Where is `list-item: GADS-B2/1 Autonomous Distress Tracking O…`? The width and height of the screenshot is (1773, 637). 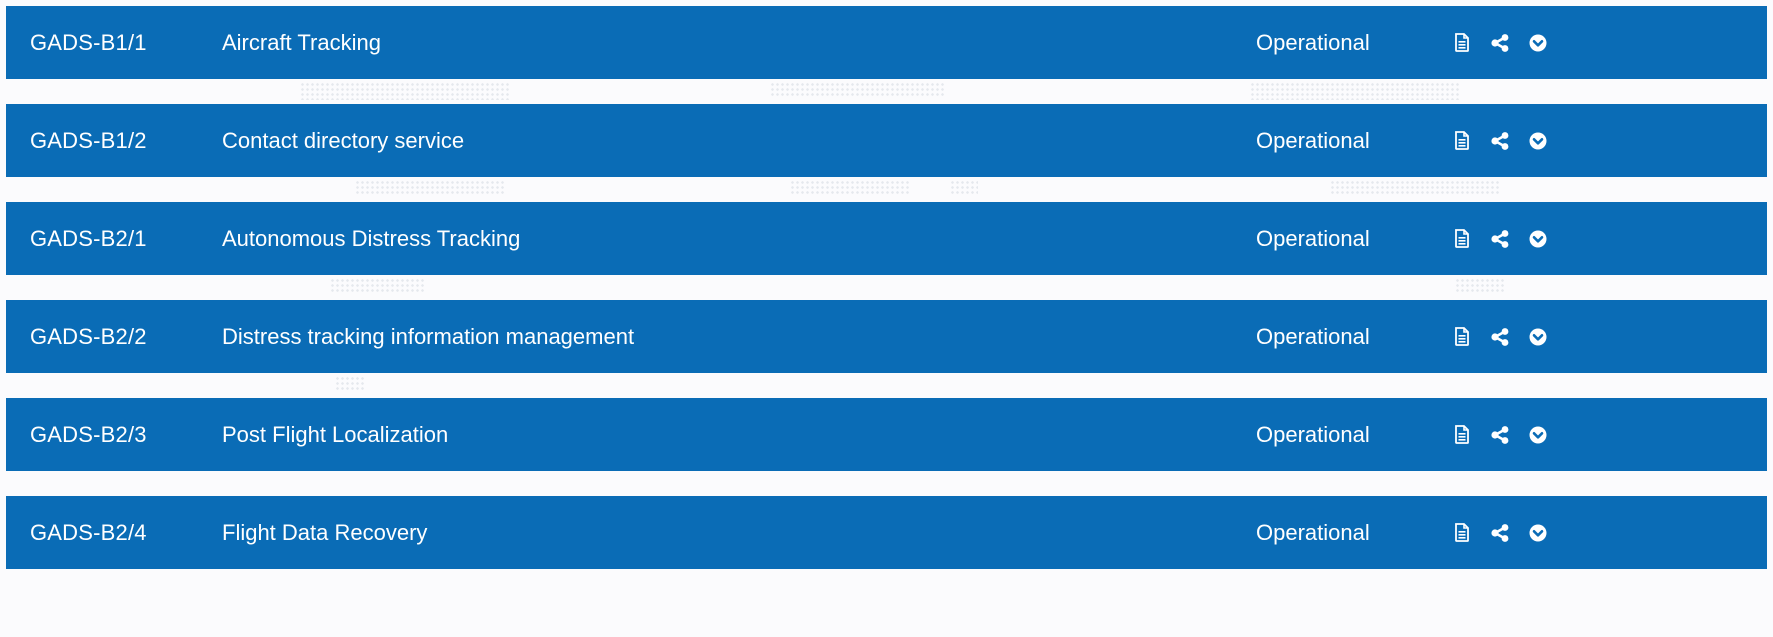 list-item: GADS-B2/1 Autonomous Distress Tracking O… is located at coordinates (886, 238).